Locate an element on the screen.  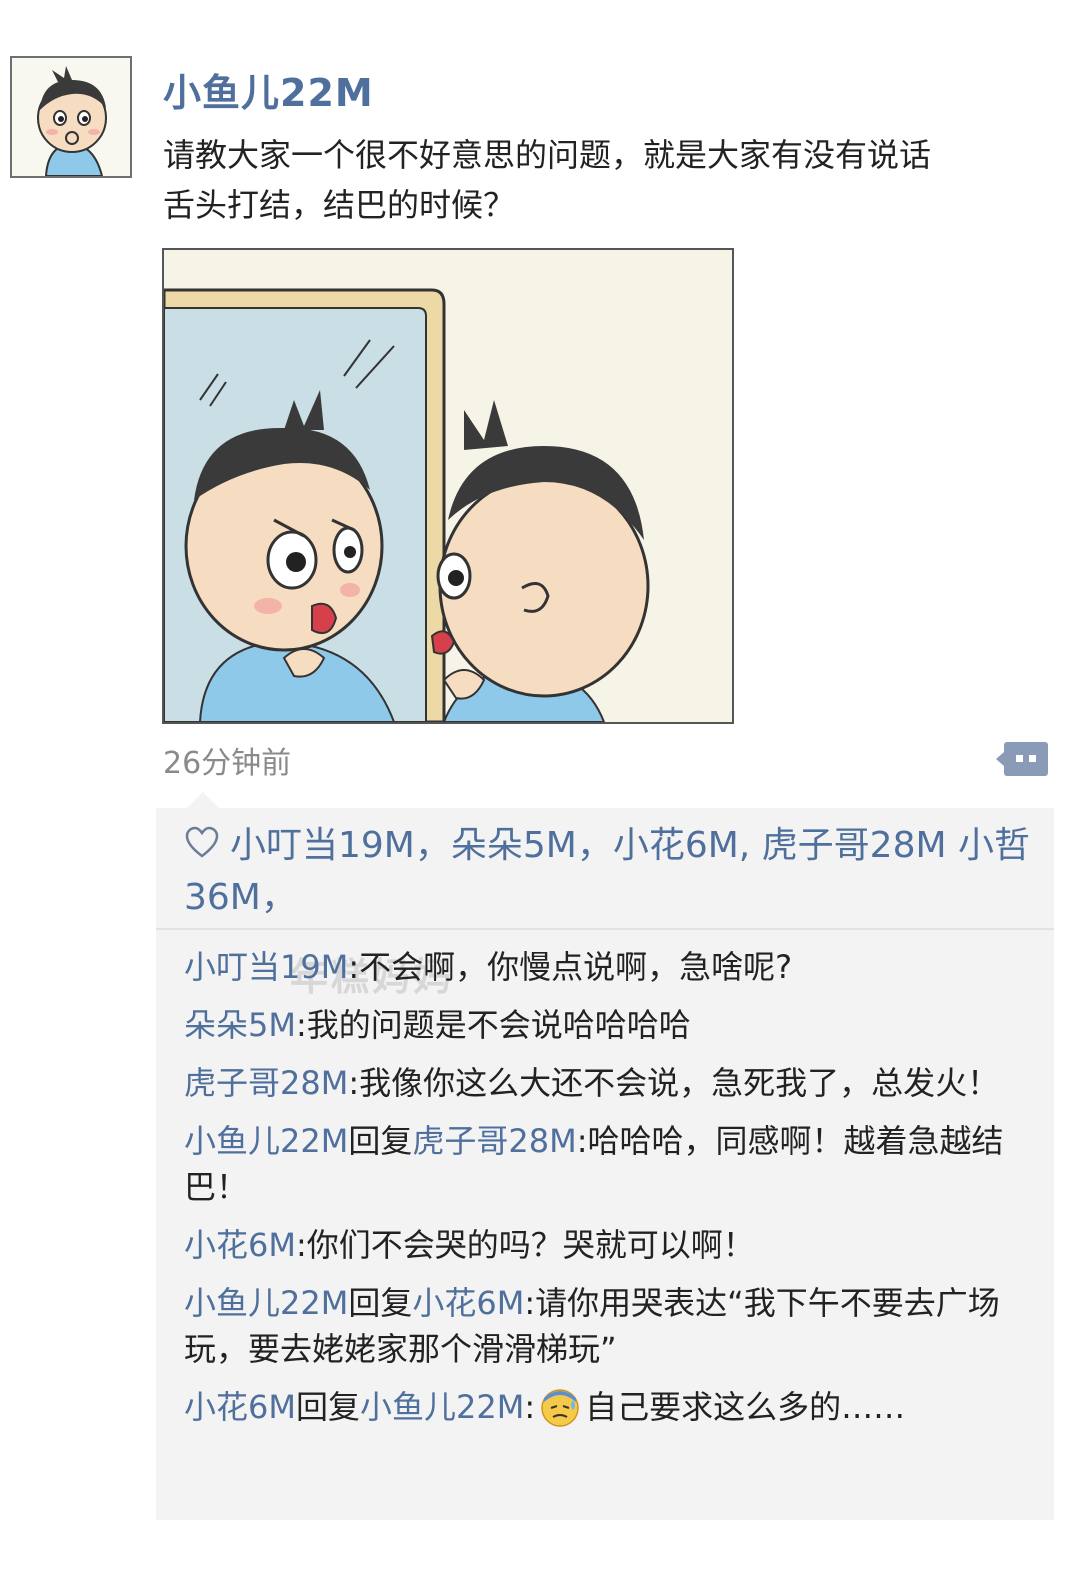
comment-dots-icon is located at coordinates (1022, 759).